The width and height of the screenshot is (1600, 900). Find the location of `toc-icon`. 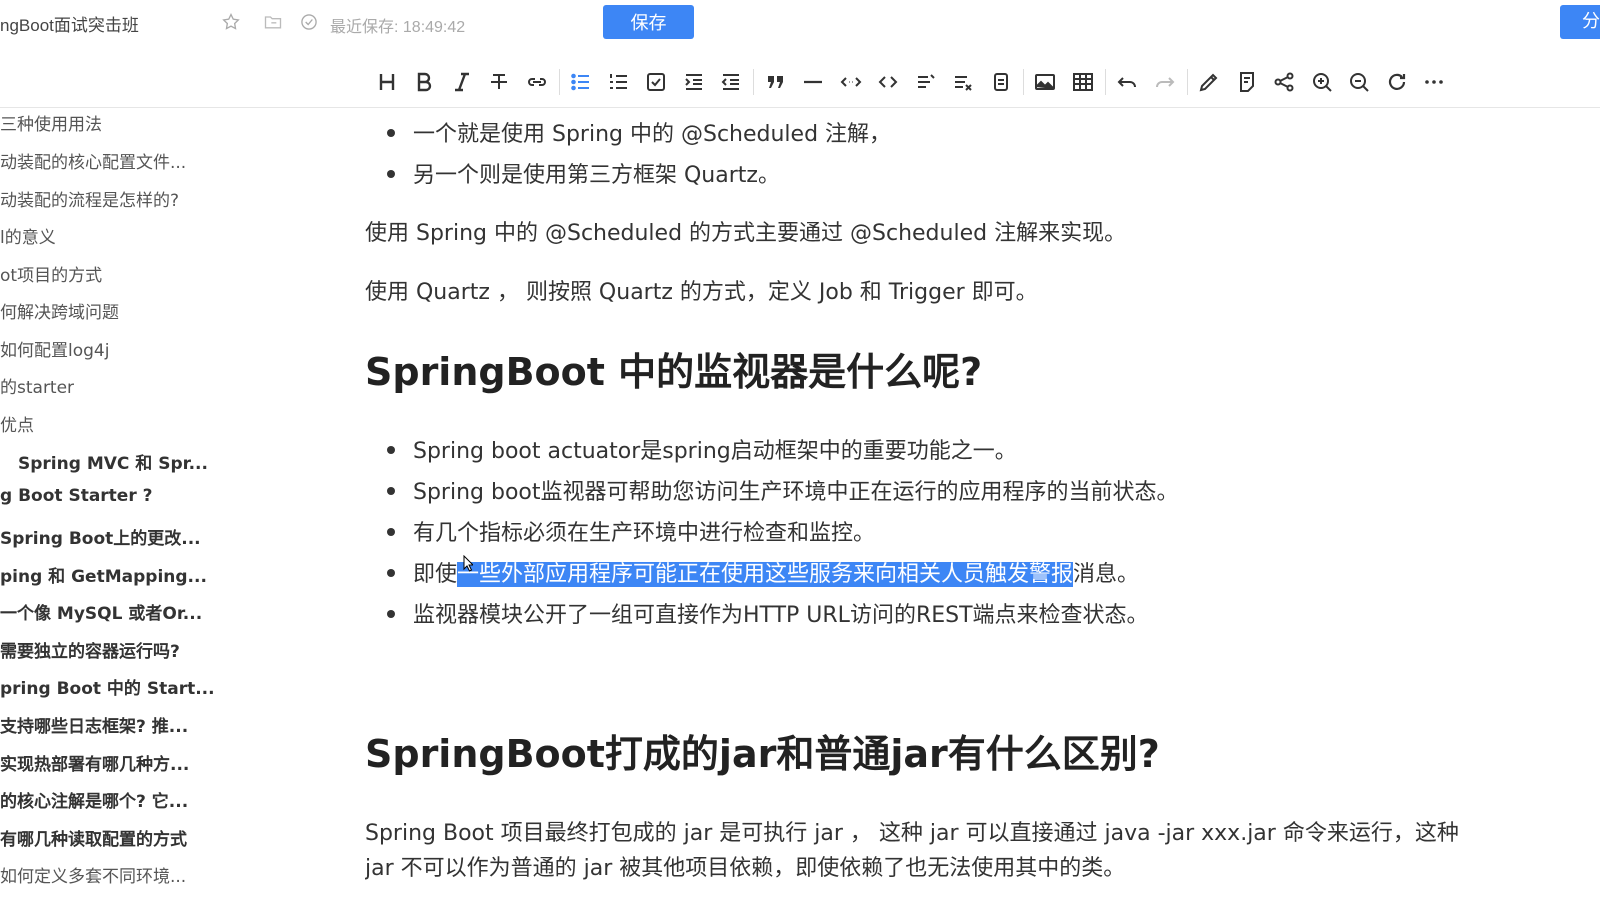

toc-icon is located at coordinates (926, 82).